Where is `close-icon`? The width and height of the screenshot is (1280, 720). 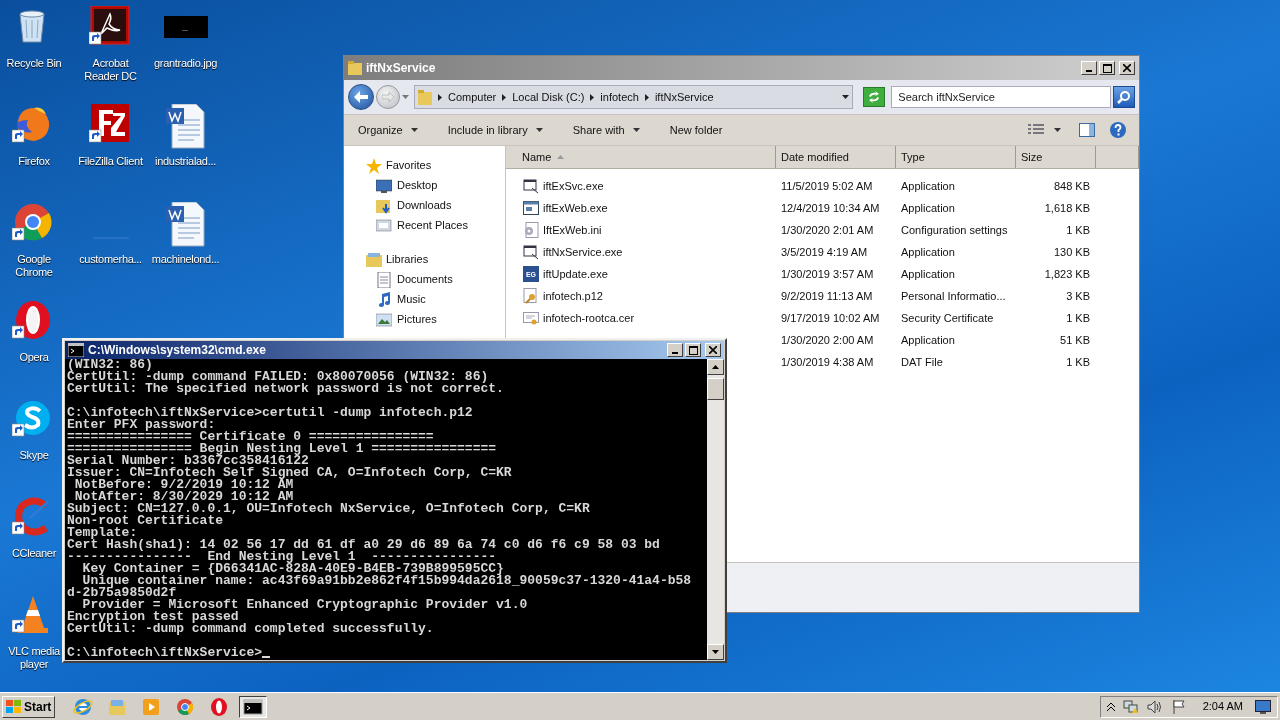
close-icon is located at coordinates (1127, 68).